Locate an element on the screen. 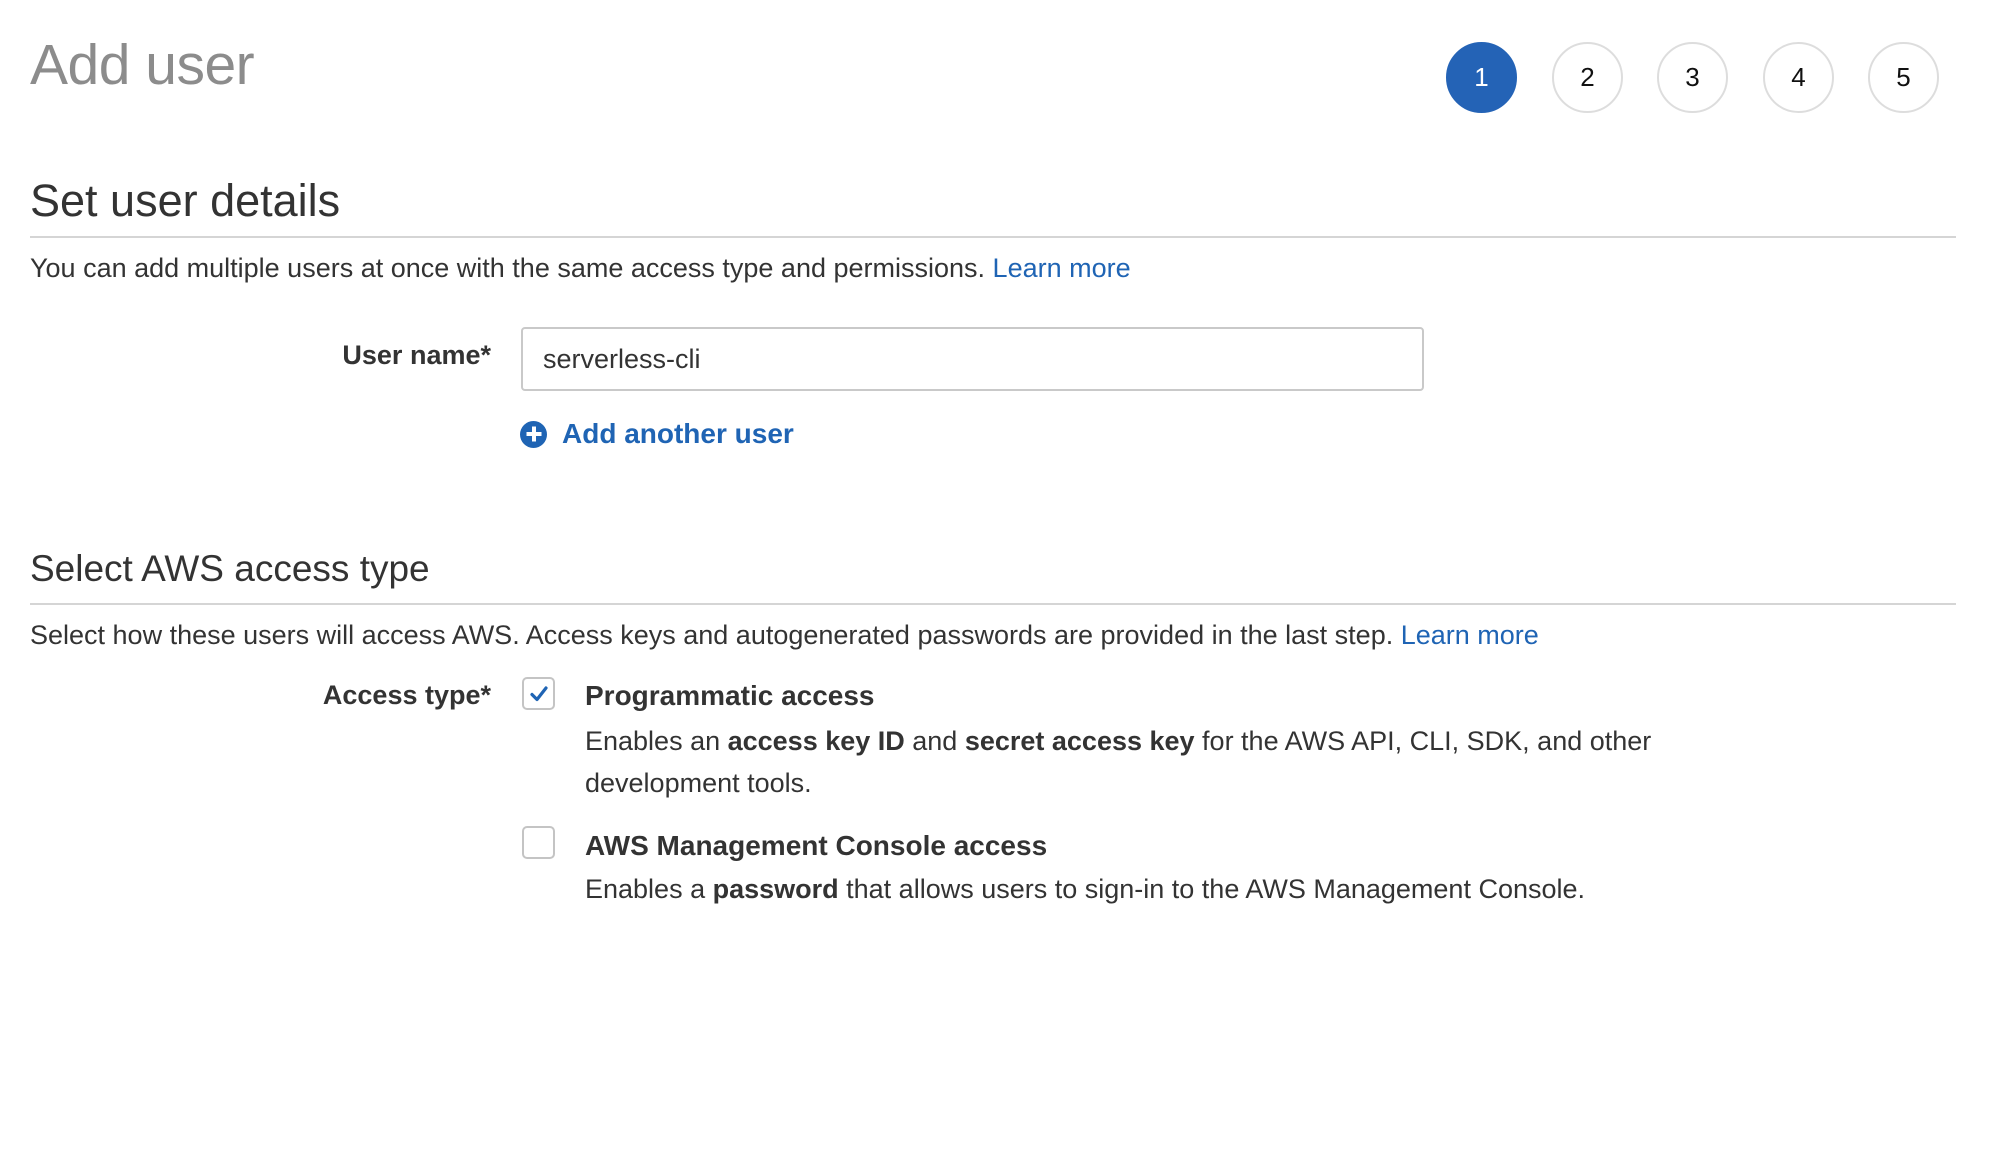 This screenshot has height=1150, width=1990. console-access-title: AWS Management Console access is located at coordinates (816, 845).